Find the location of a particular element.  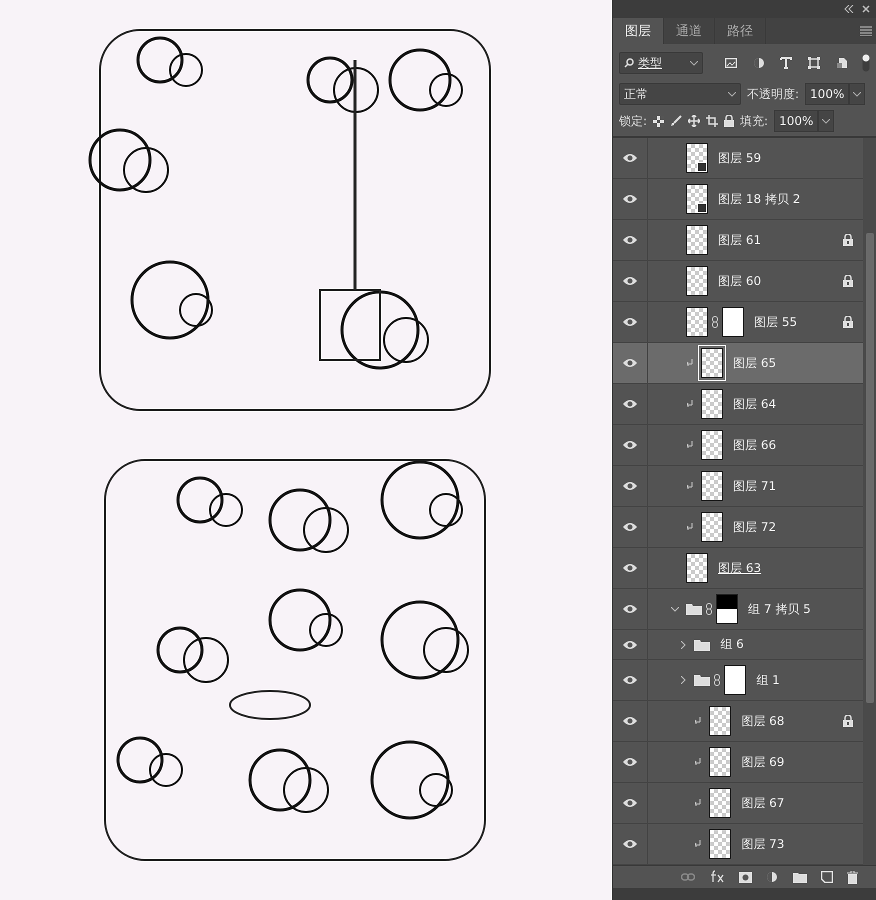

layer-name: 图层 18 拷贝 2 is located at coordinates (778, 199).